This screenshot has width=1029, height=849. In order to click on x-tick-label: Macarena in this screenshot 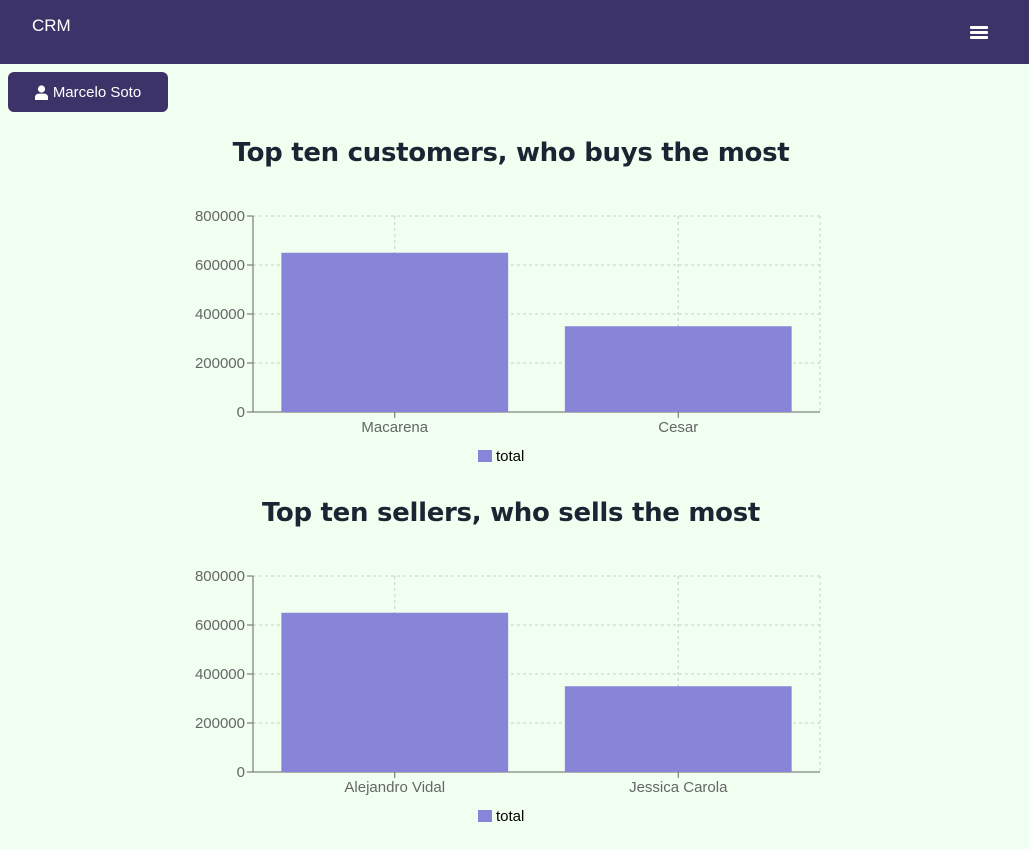, I will do `click(394, 427)`.